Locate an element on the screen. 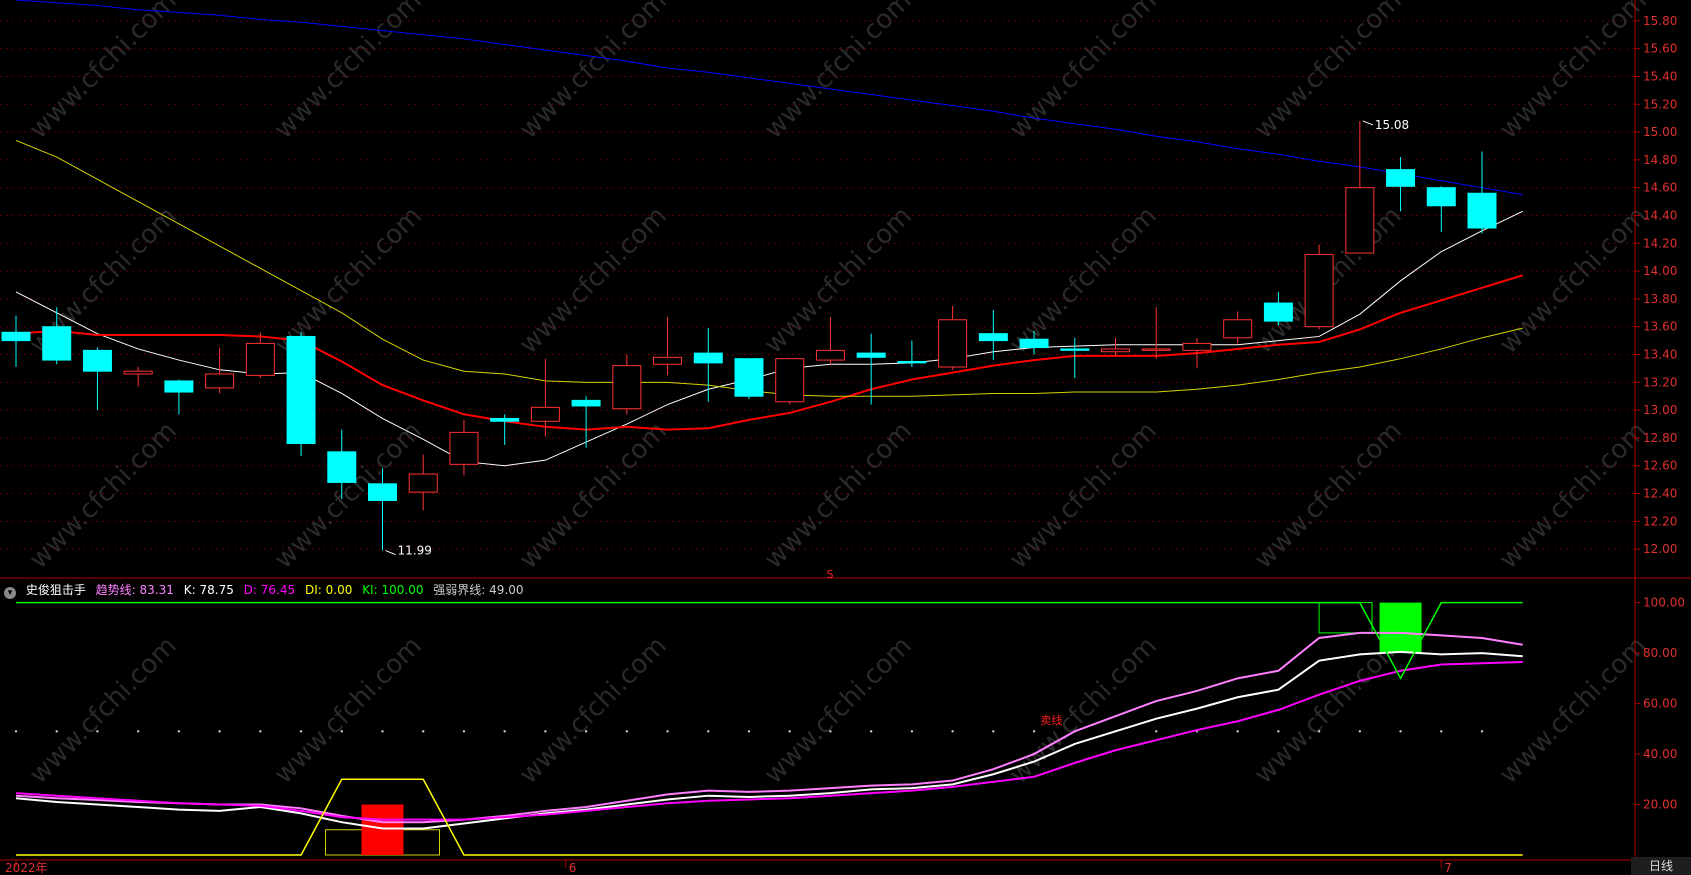 This screenshot has height=875, width=1691. x-tick-label: 6 is located at coordinates (573, 868).